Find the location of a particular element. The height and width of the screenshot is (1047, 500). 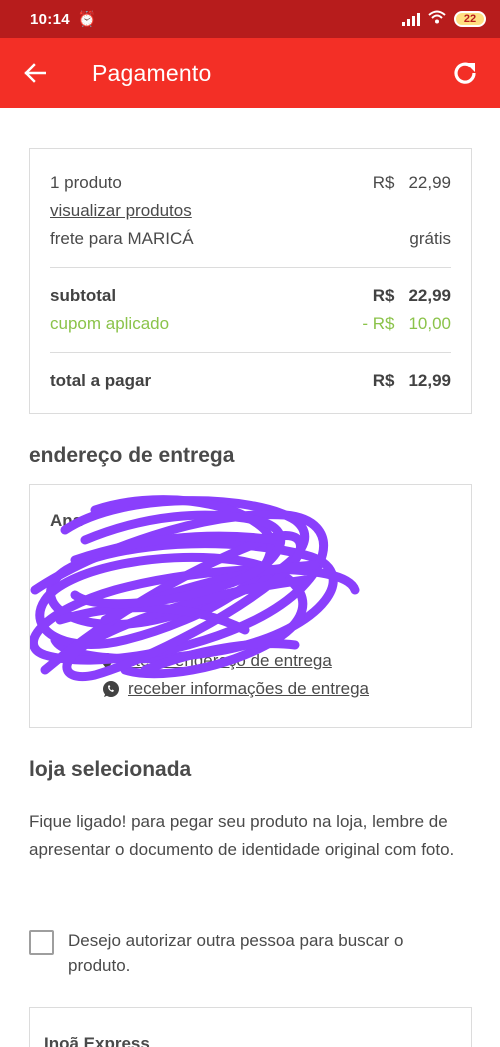

currency-label: - R$ is located at coordinates (378, 323).